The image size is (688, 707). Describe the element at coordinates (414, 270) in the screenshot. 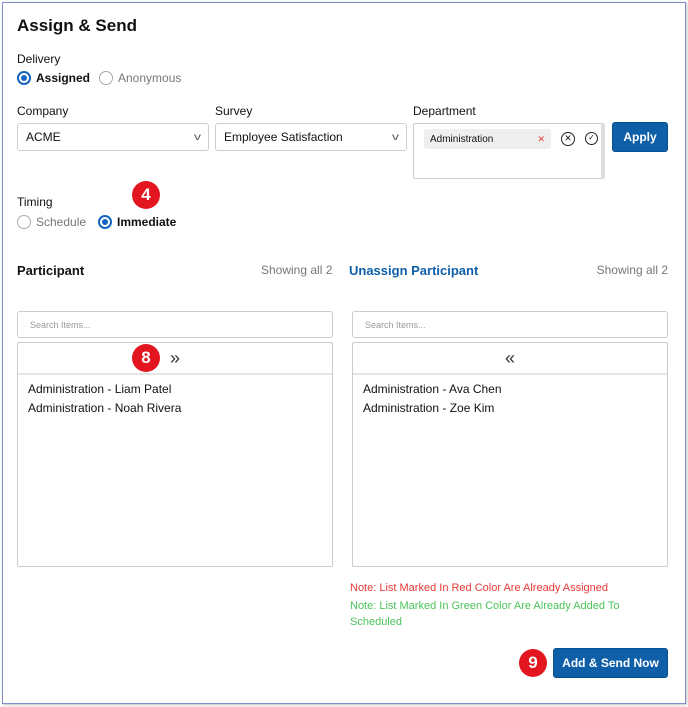

I see `unassign-title: Unassign Participant` at that location.